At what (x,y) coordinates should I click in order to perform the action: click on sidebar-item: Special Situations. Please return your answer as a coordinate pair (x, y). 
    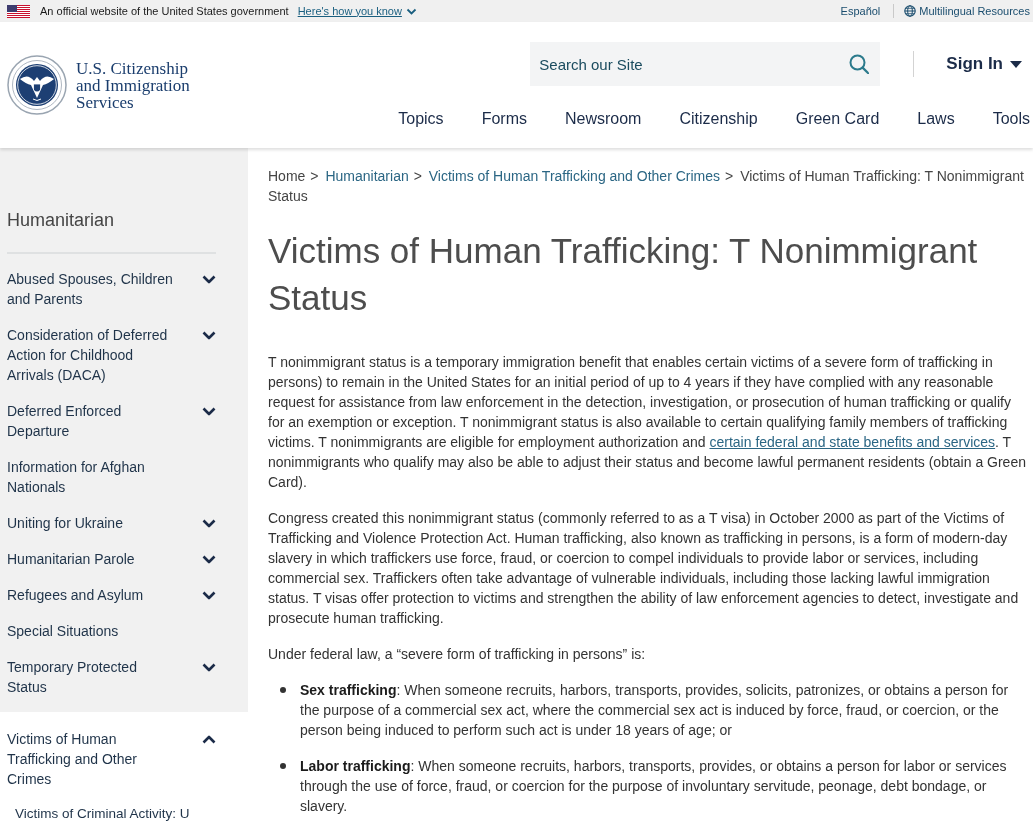
    Looking at the image, I should click on (124, 631).